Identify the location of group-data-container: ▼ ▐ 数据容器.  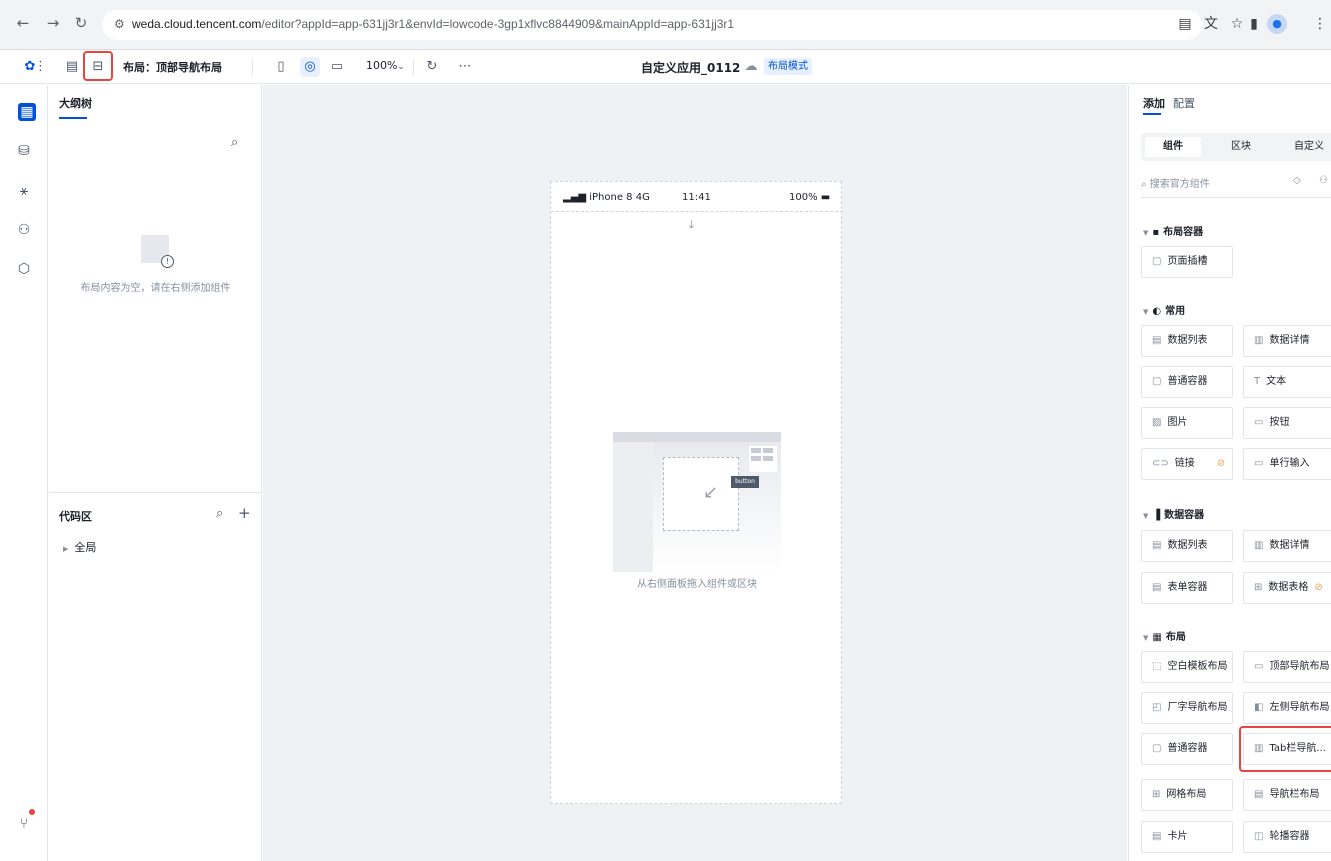
(1173, 513).